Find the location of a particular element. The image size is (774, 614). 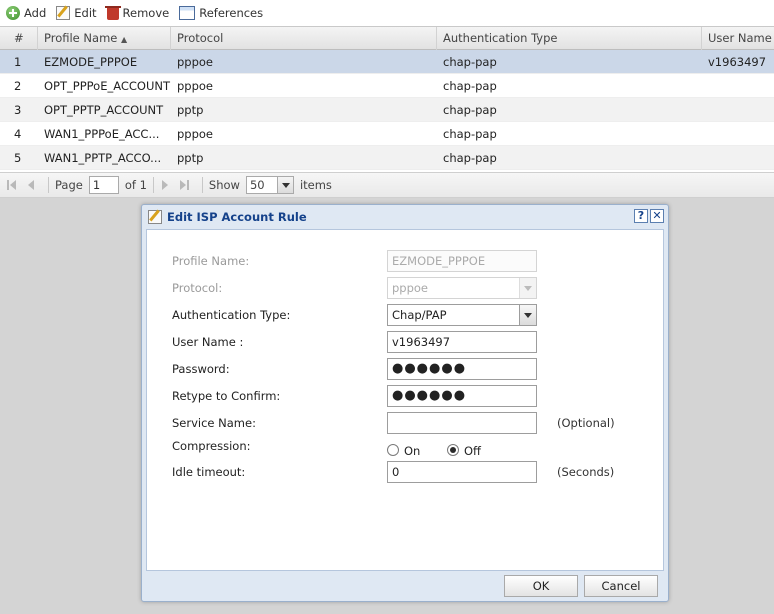

service-name-label: Service Name: is located at coordinates (214, 423).